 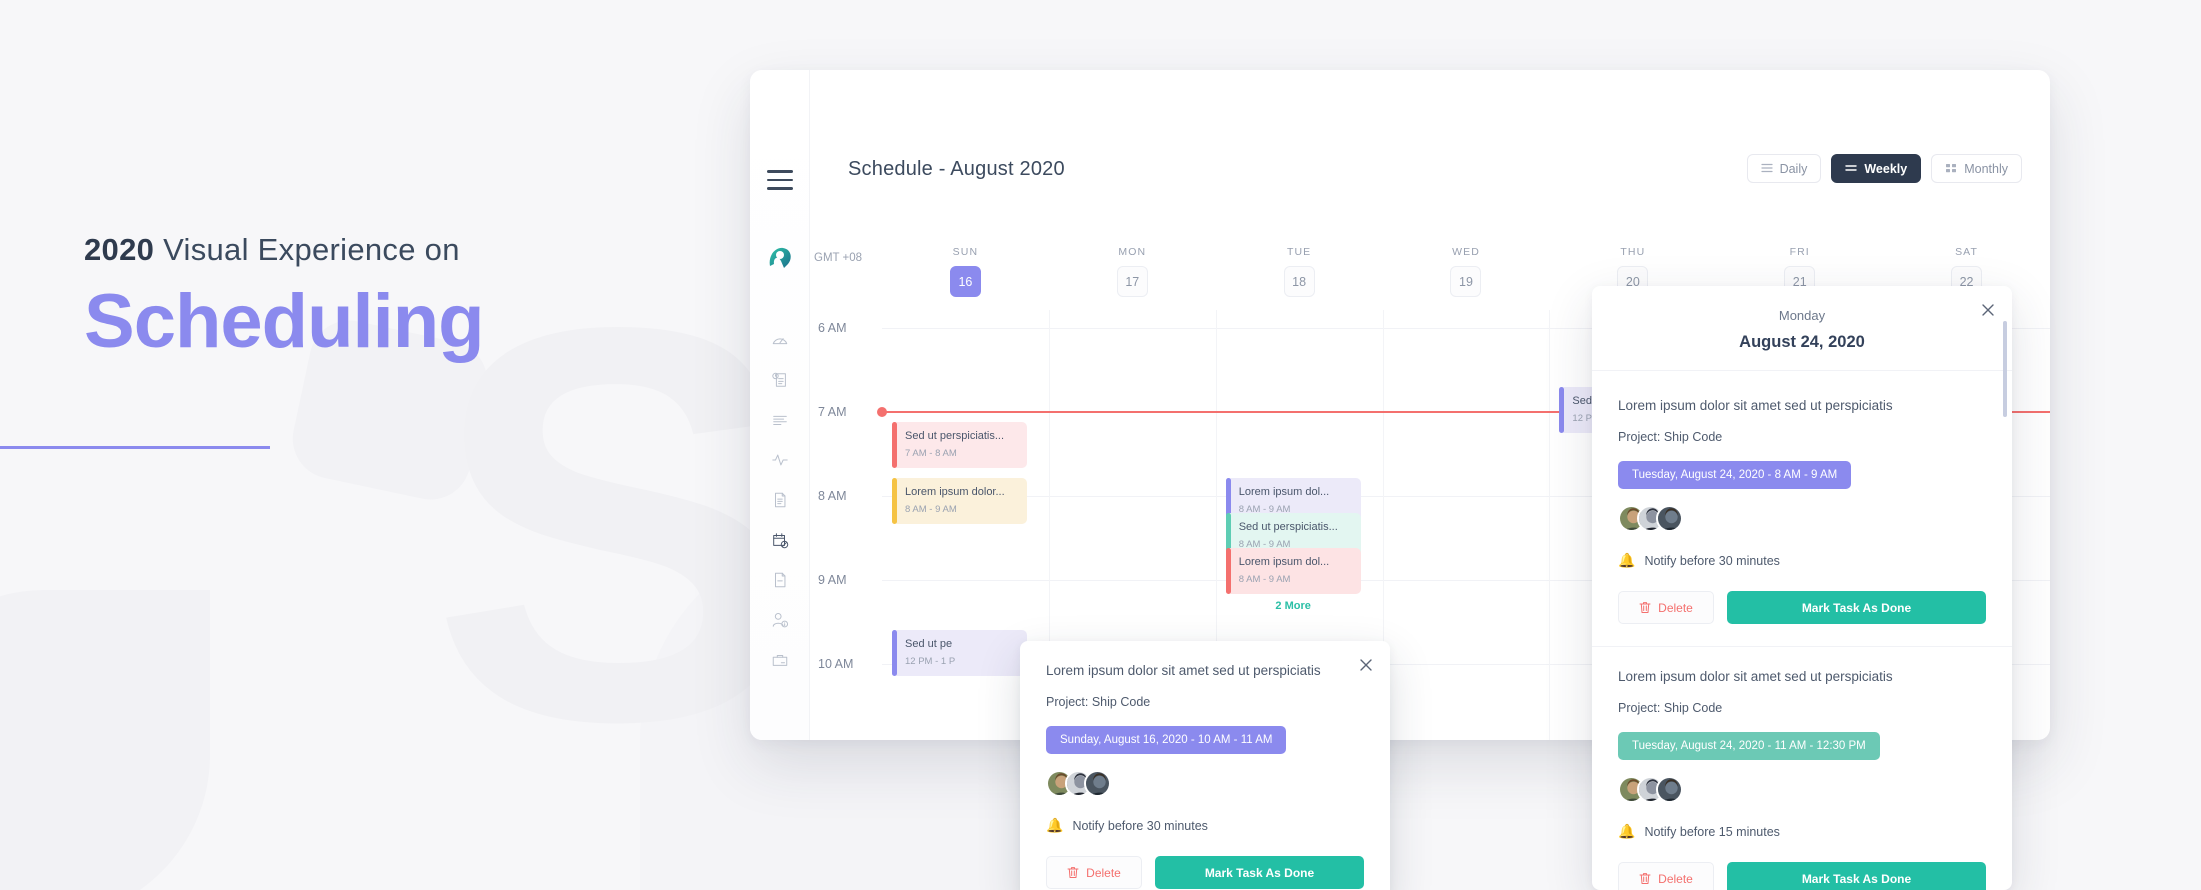 I want to click on calendar-check-icon, so click(x=780, y=540).